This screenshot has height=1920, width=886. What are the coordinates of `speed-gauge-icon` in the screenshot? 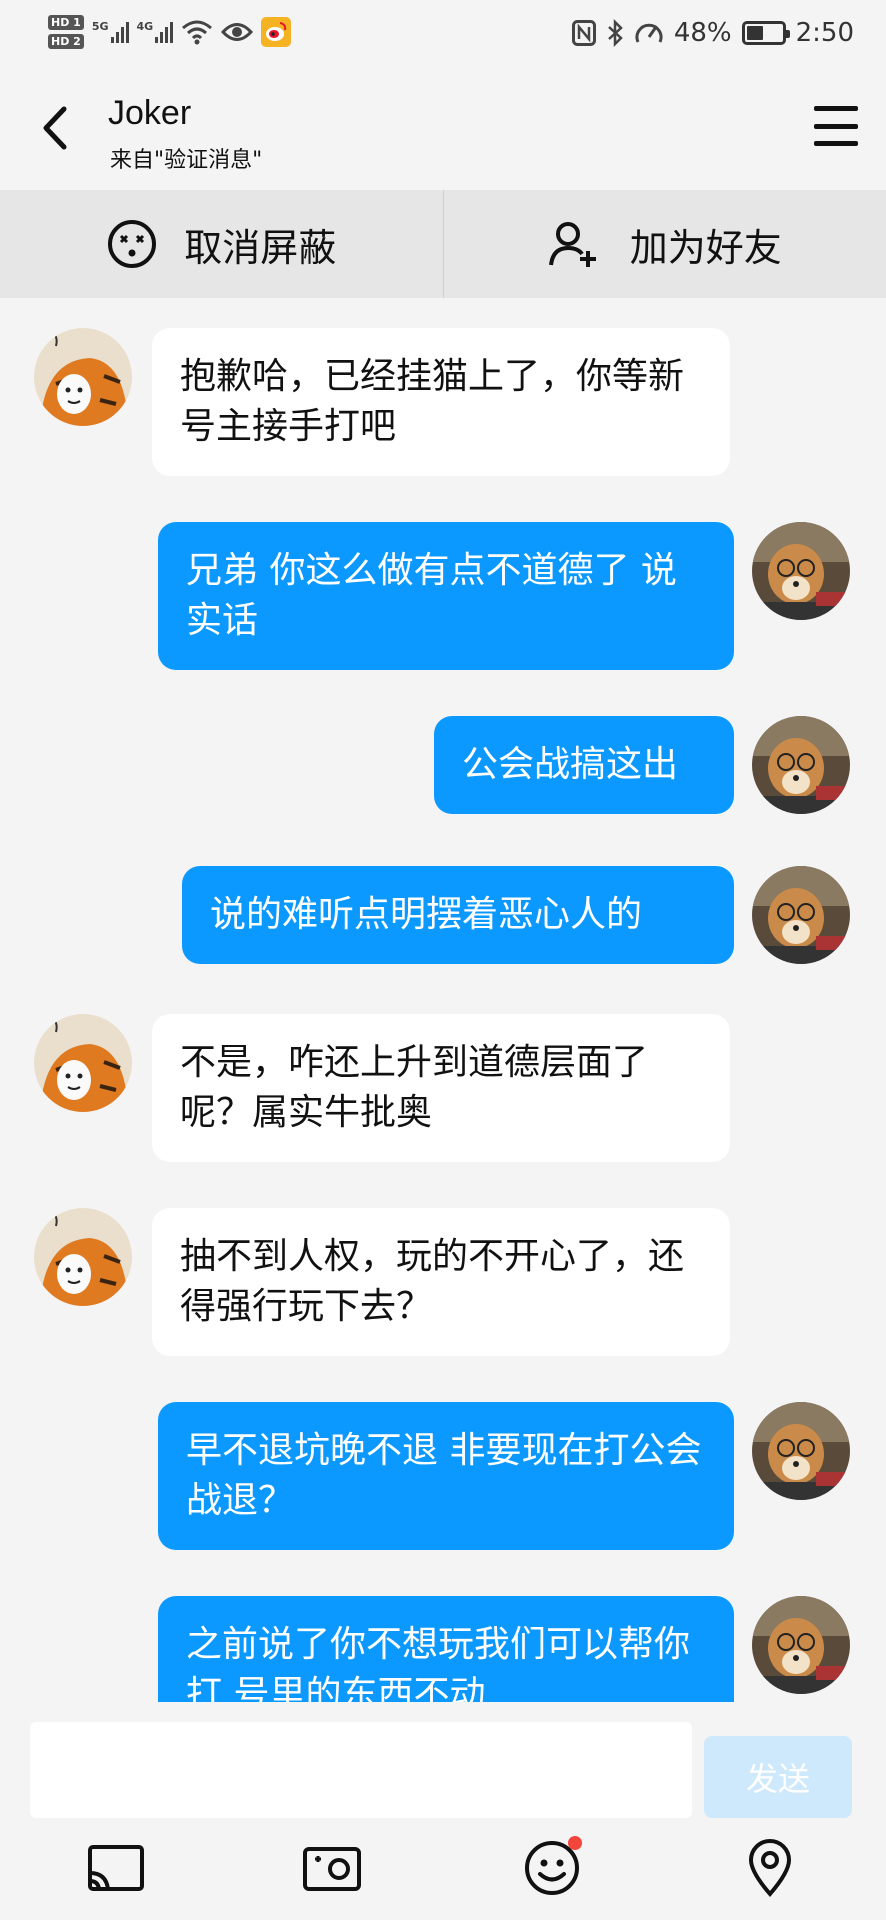 It's located at (649, 33).